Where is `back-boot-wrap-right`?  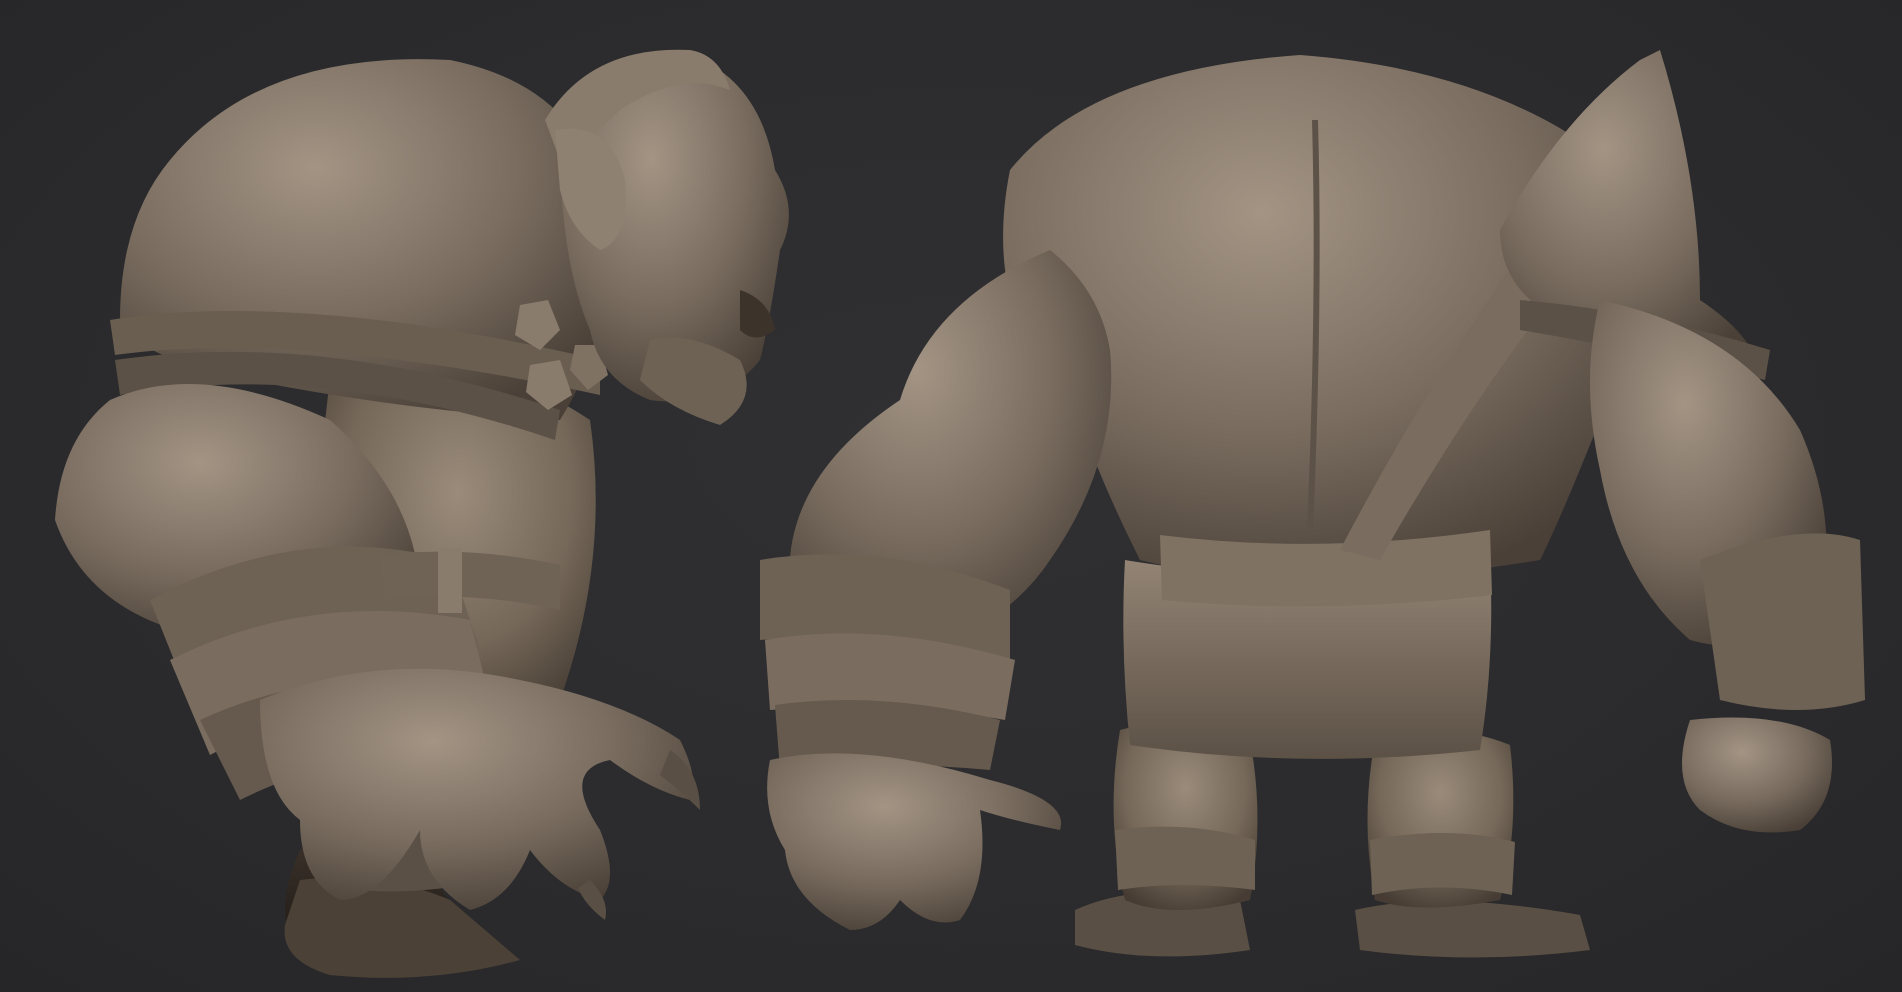 back-boot-wrap-right is located at coordinates (1442, 863).